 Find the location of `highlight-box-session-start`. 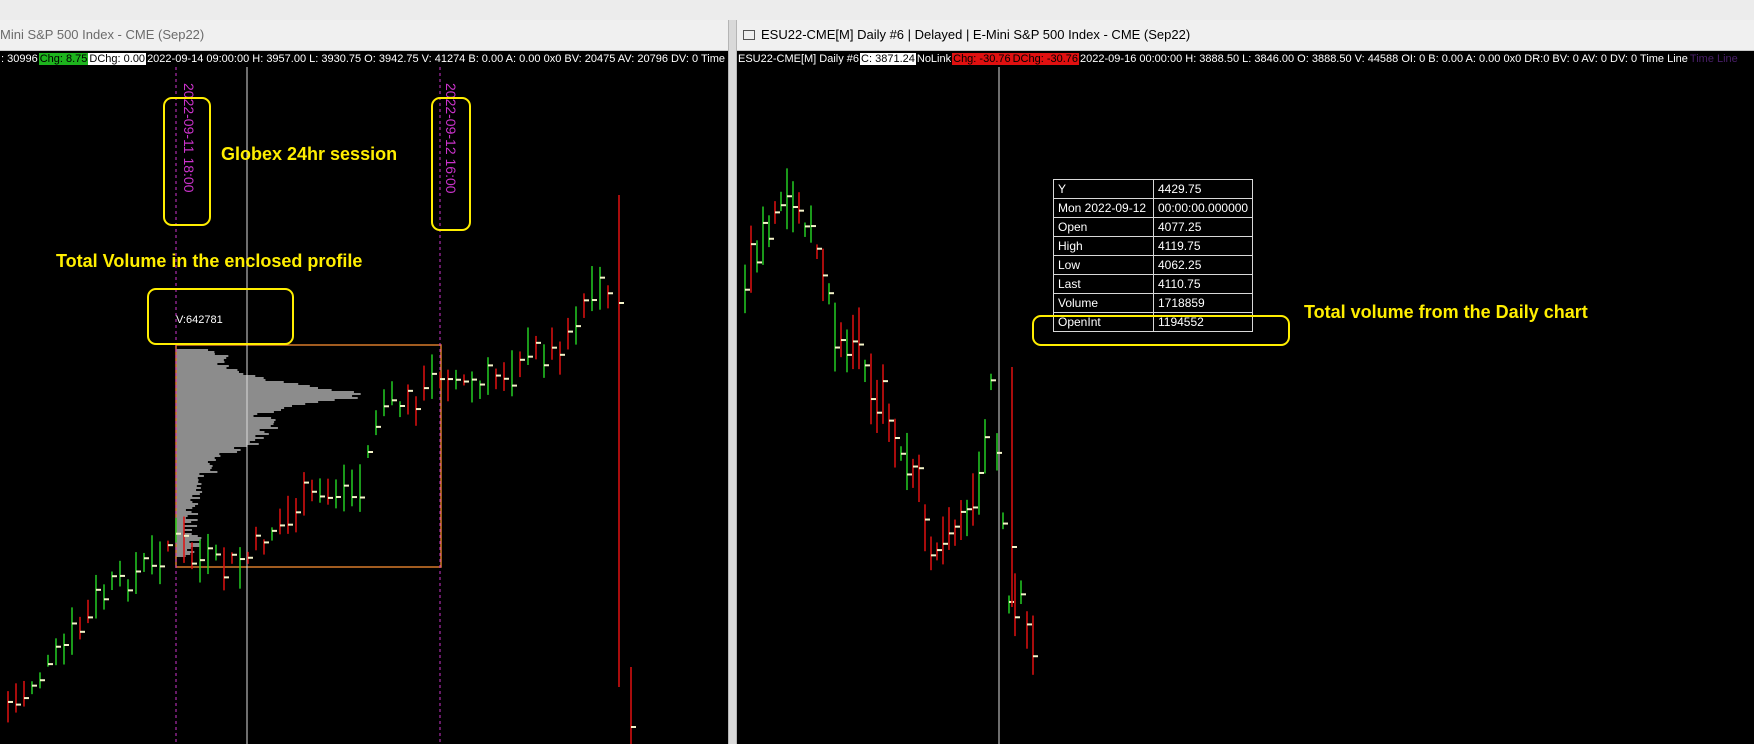

highlight-box-session-start is located at coordinates (187, 161).